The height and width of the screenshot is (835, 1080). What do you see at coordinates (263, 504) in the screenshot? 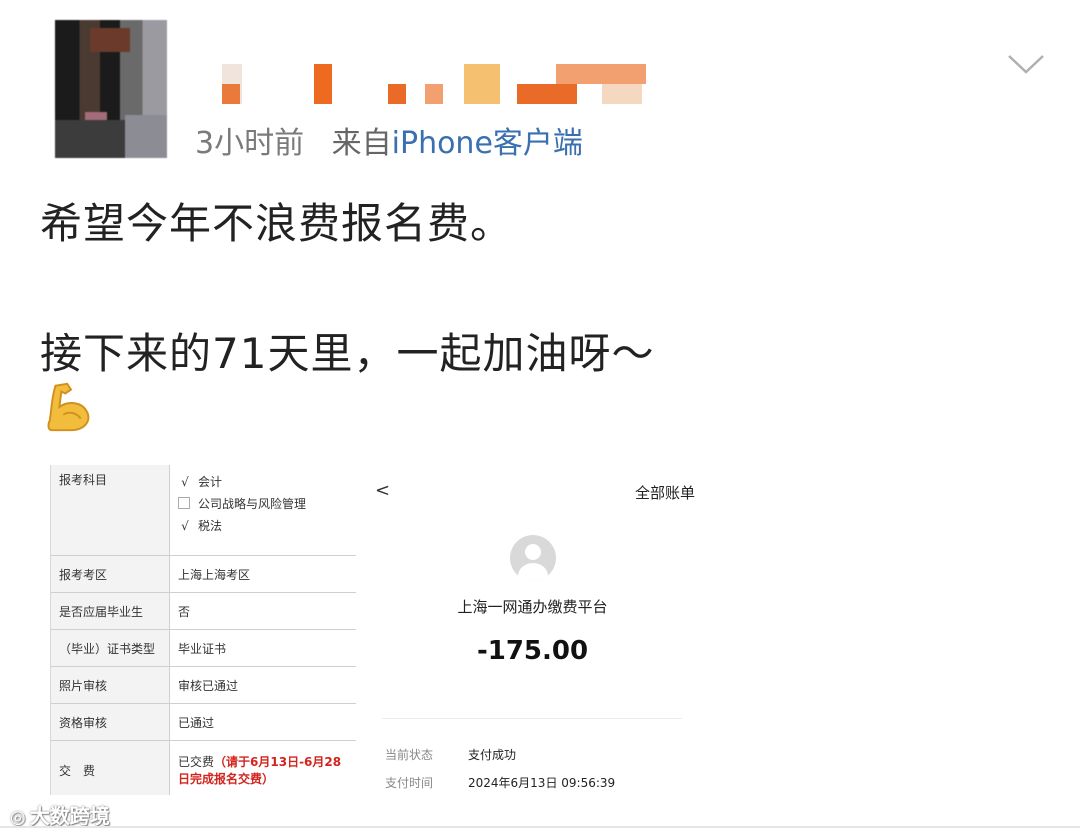
I see `subject-option: 公司战略与风险管理` at bounding box center [263, 504].